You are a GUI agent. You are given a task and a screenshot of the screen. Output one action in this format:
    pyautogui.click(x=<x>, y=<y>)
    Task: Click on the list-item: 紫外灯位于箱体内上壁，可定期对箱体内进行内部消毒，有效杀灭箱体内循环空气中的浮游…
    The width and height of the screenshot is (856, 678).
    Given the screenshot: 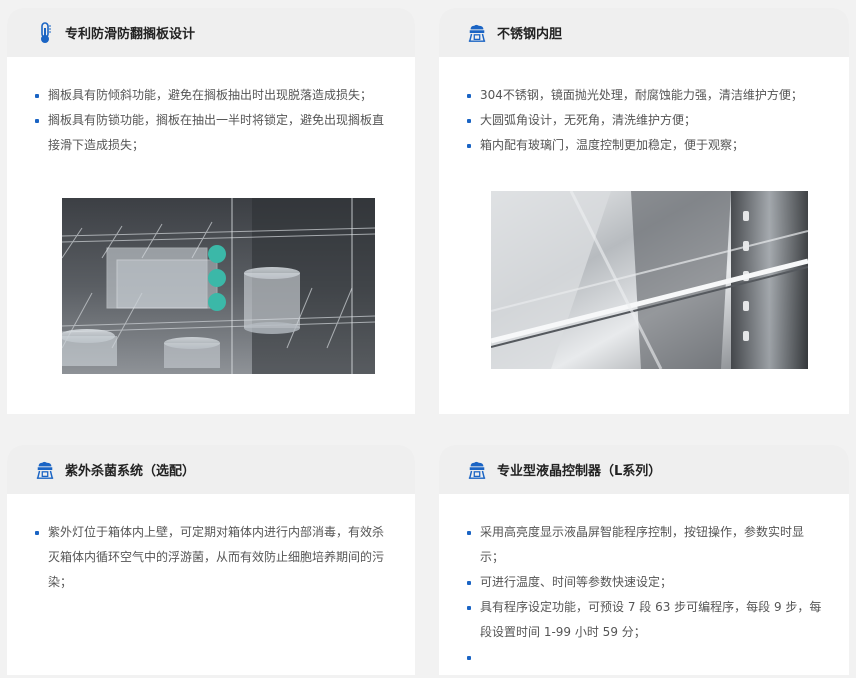 What is the action you would take?
    pyautogui.click(x=212, y=557)
    